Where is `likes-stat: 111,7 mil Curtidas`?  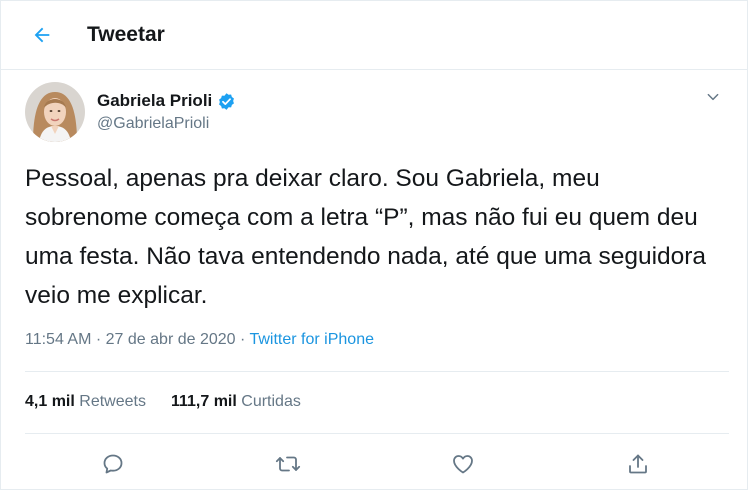
likes-stat: 111,7 mil Curtidas is located at coordinates (236, 402).